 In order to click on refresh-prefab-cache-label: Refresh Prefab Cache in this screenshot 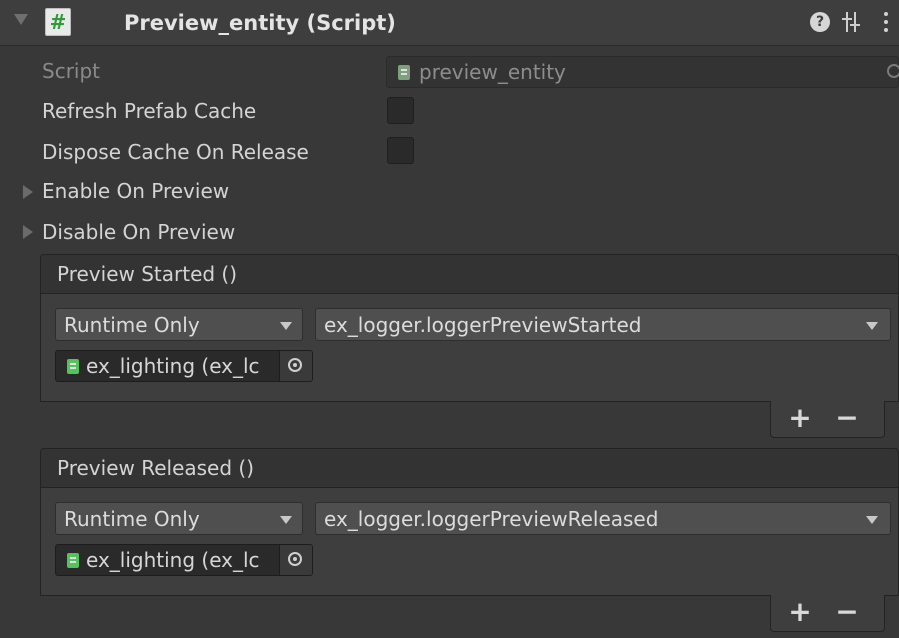, I will do `click(149, 111)`.